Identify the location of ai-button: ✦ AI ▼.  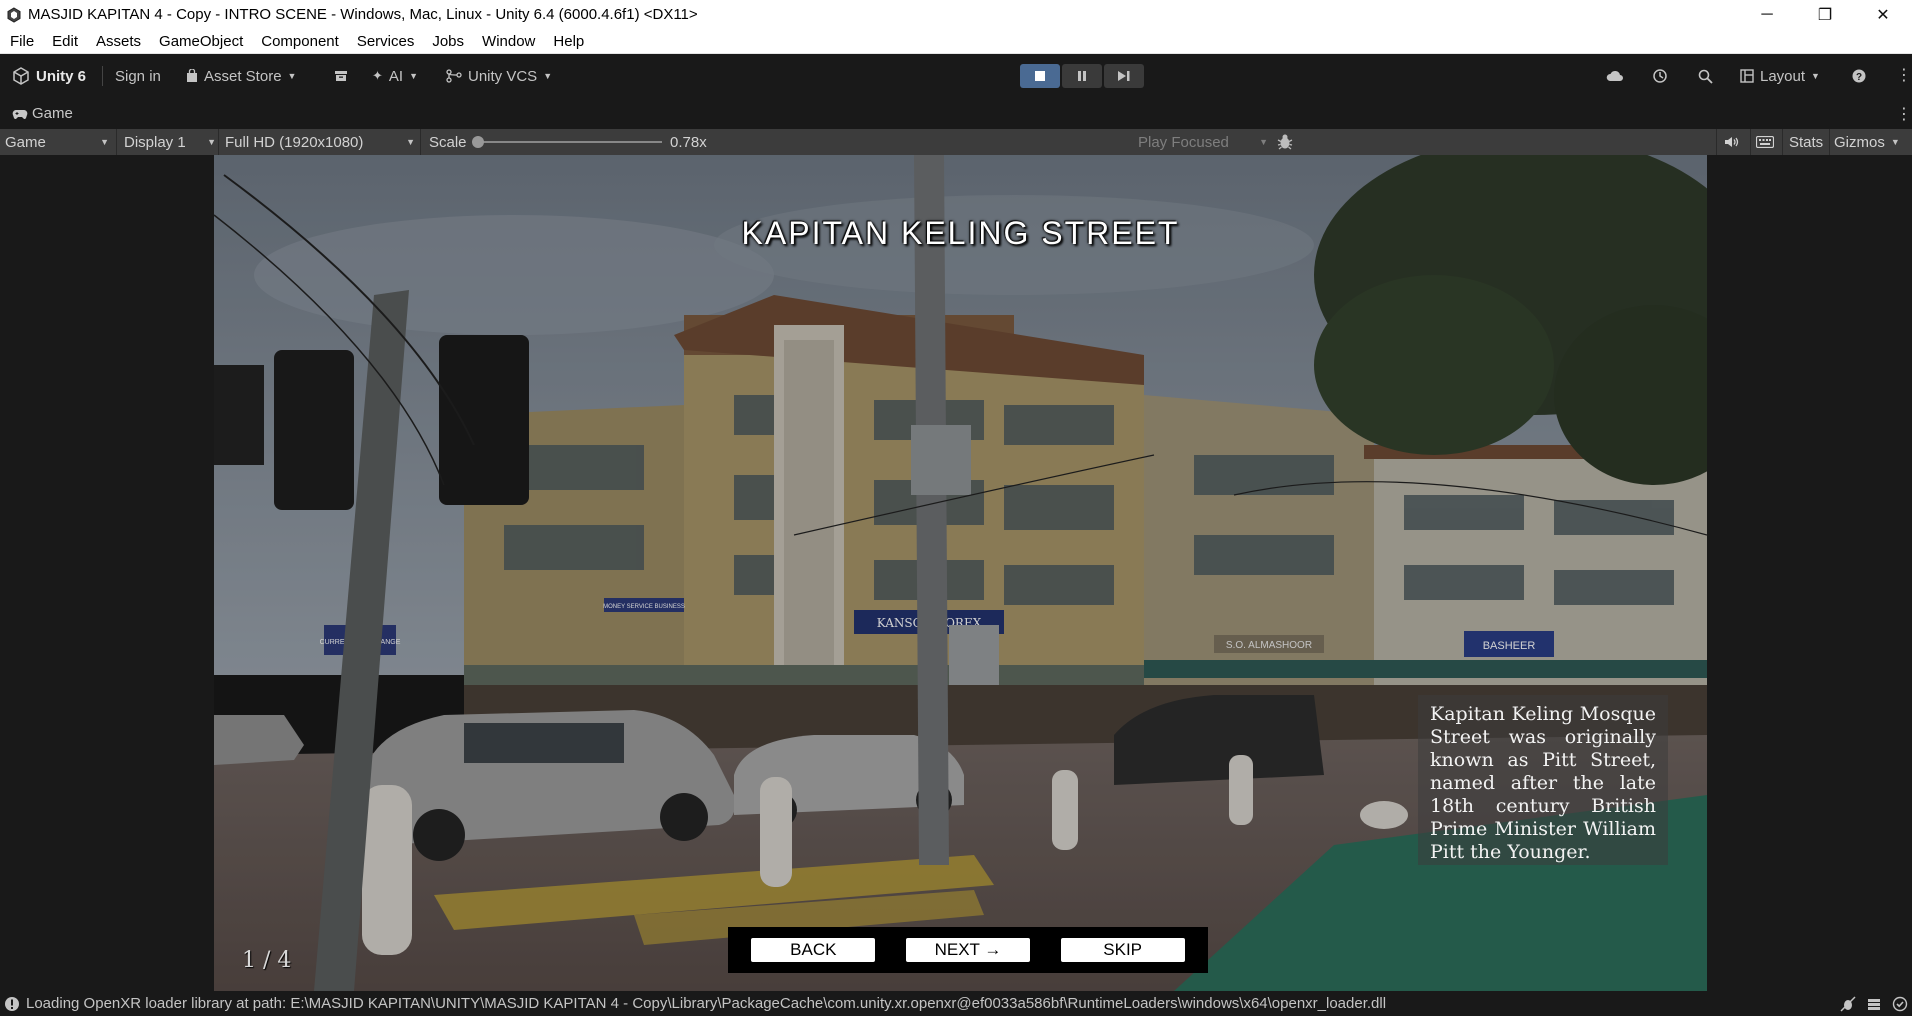
(395, 76).